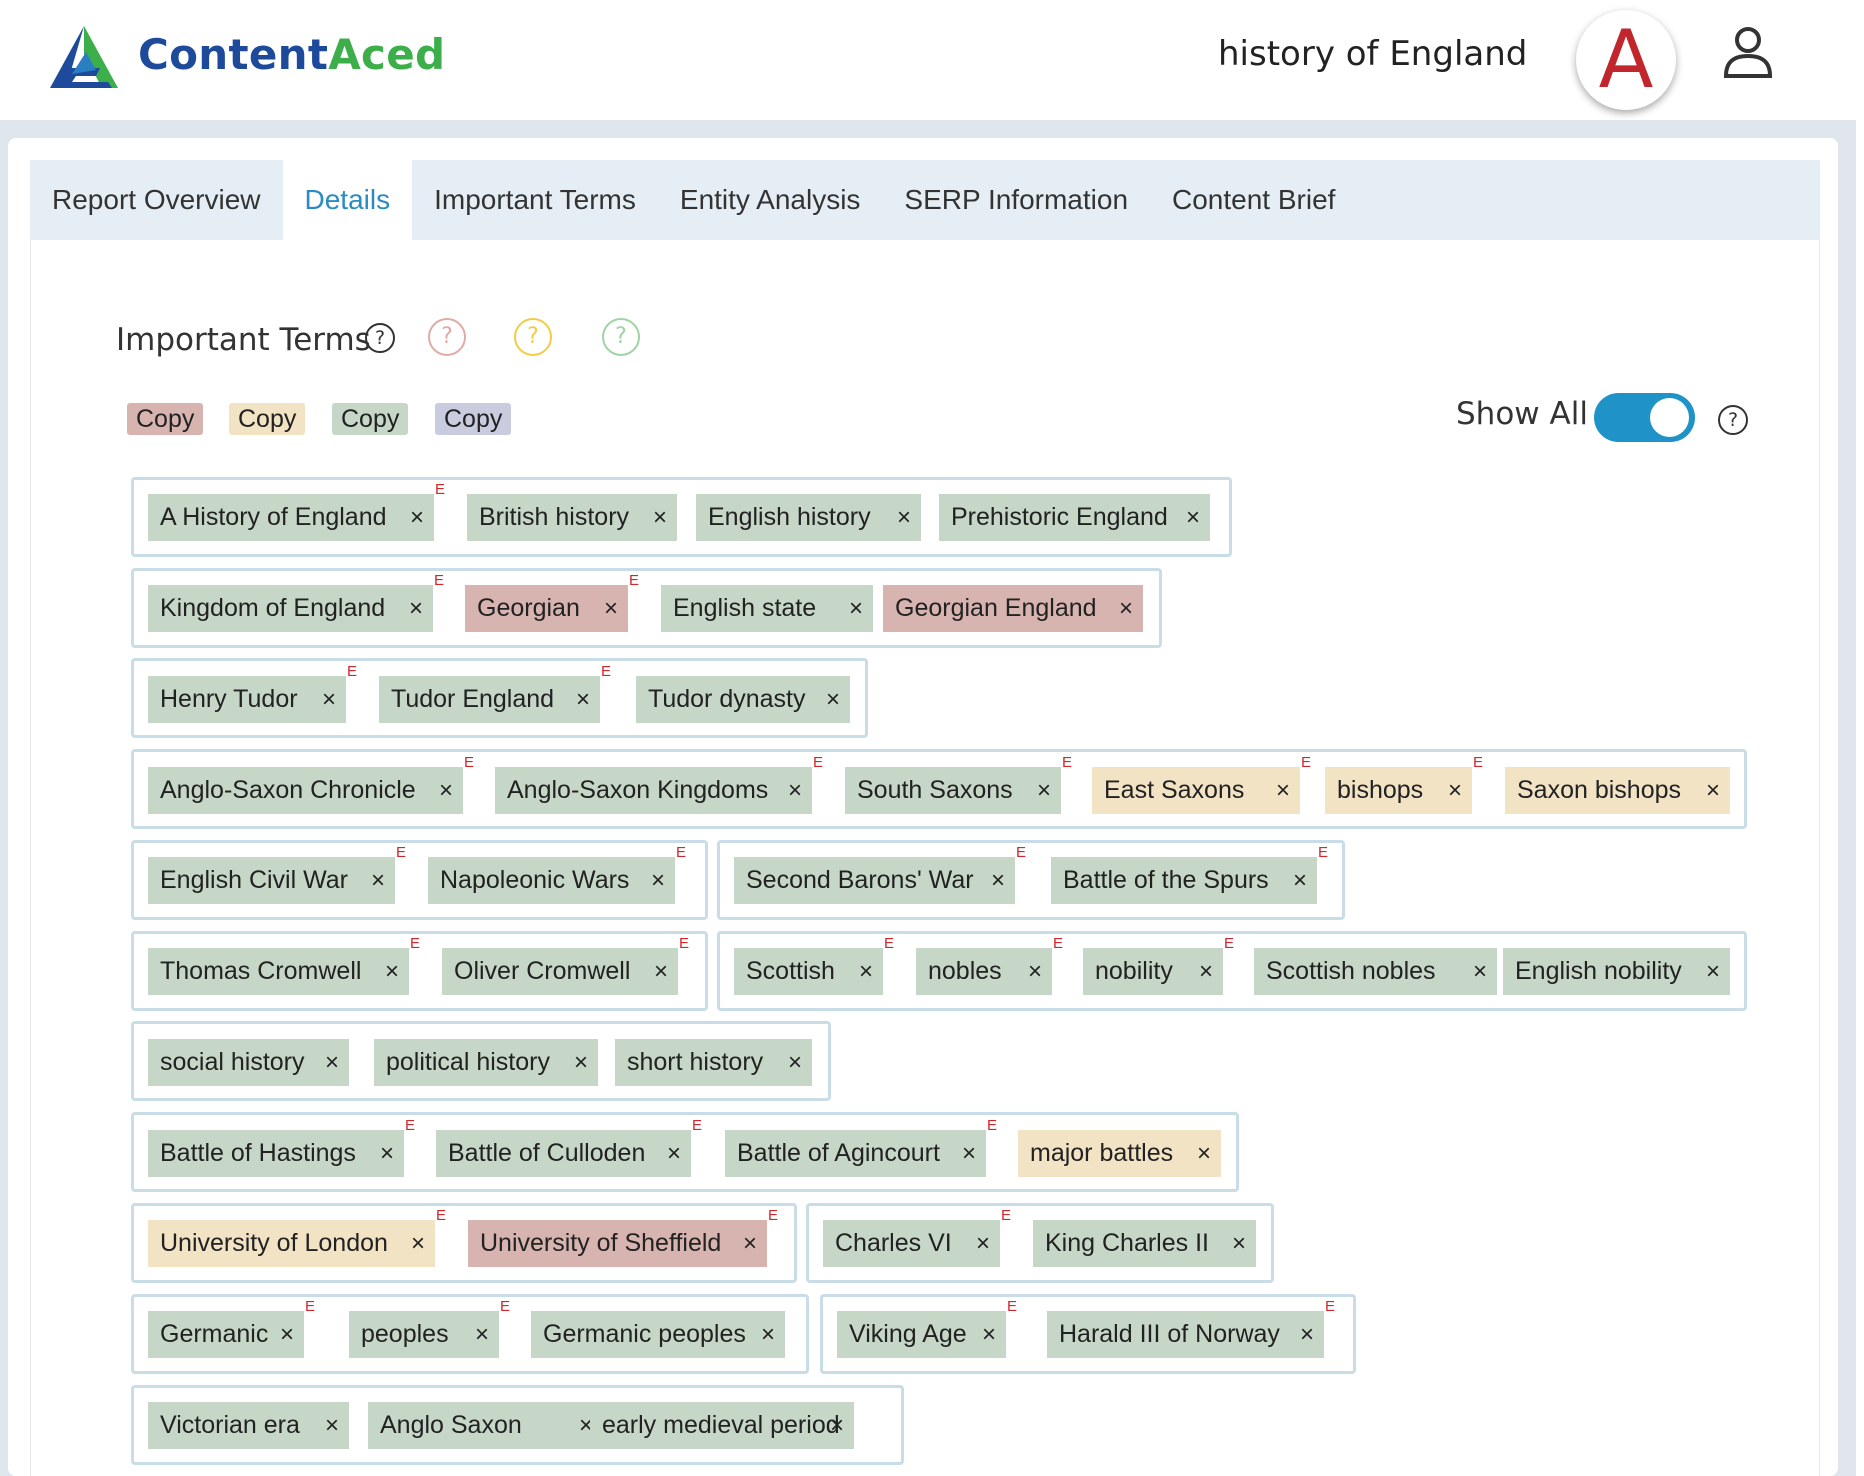 Image resolution: width=1864 pixels, height=1476 pixels. I want to click on term-chip-south-saxons: South Saxons × E, so click(958, 784).